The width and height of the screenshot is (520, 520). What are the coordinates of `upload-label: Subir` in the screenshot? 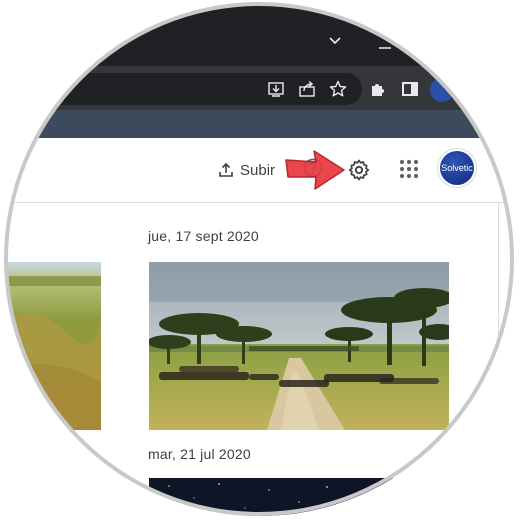 It's located at (258, 170).